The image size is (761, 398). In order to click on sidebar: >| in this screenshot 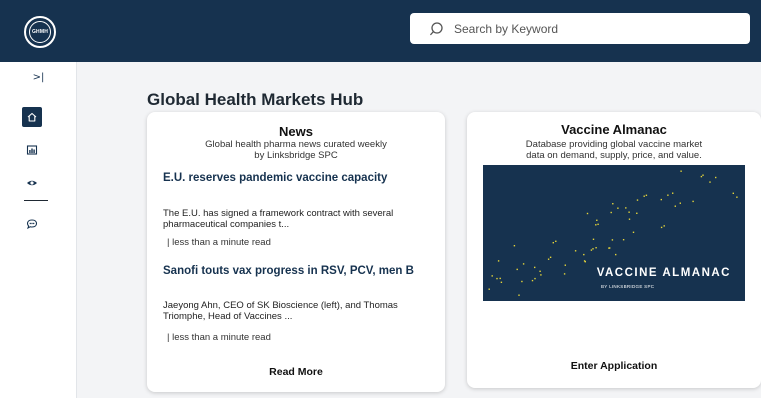, I will do `click(38, 230)`.